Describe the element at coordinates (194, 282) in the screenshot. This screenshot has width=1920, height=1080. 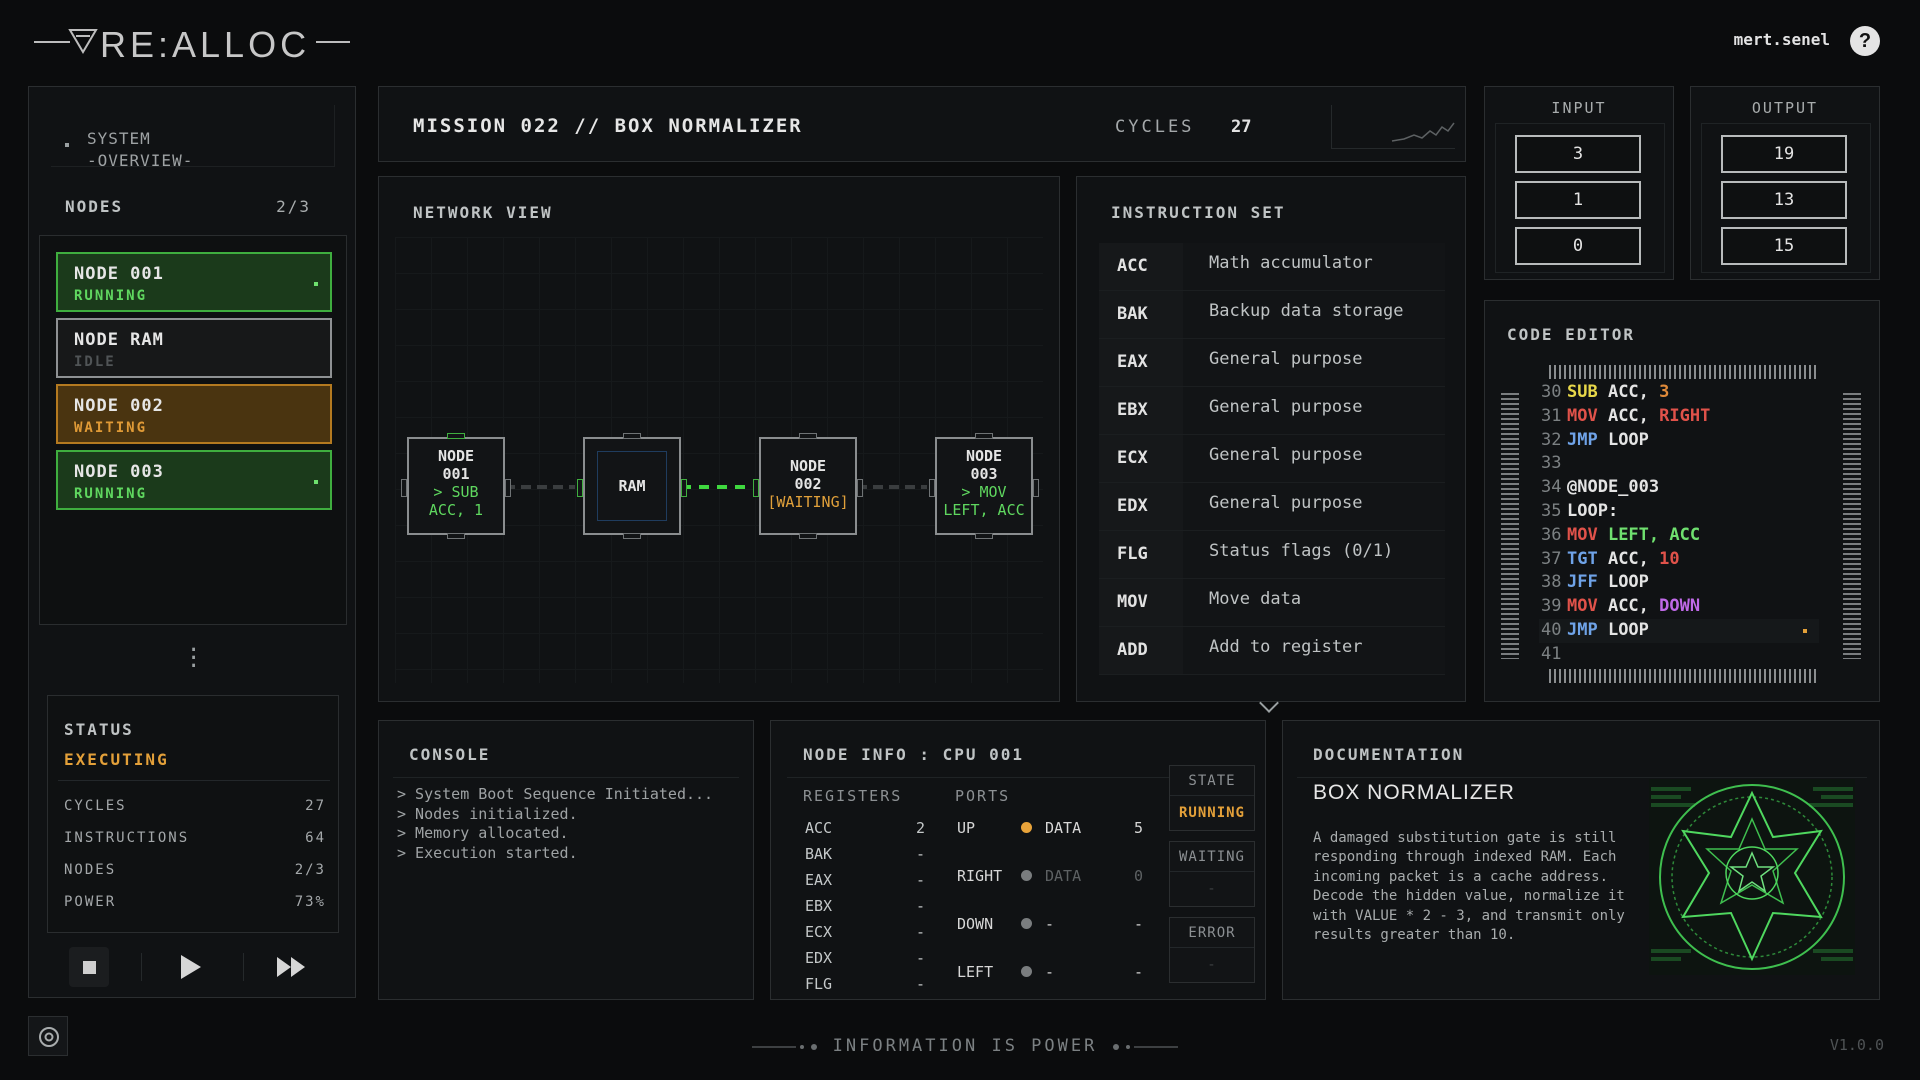
I see `node-item-001: NODE 001 RUNNING` at that location.